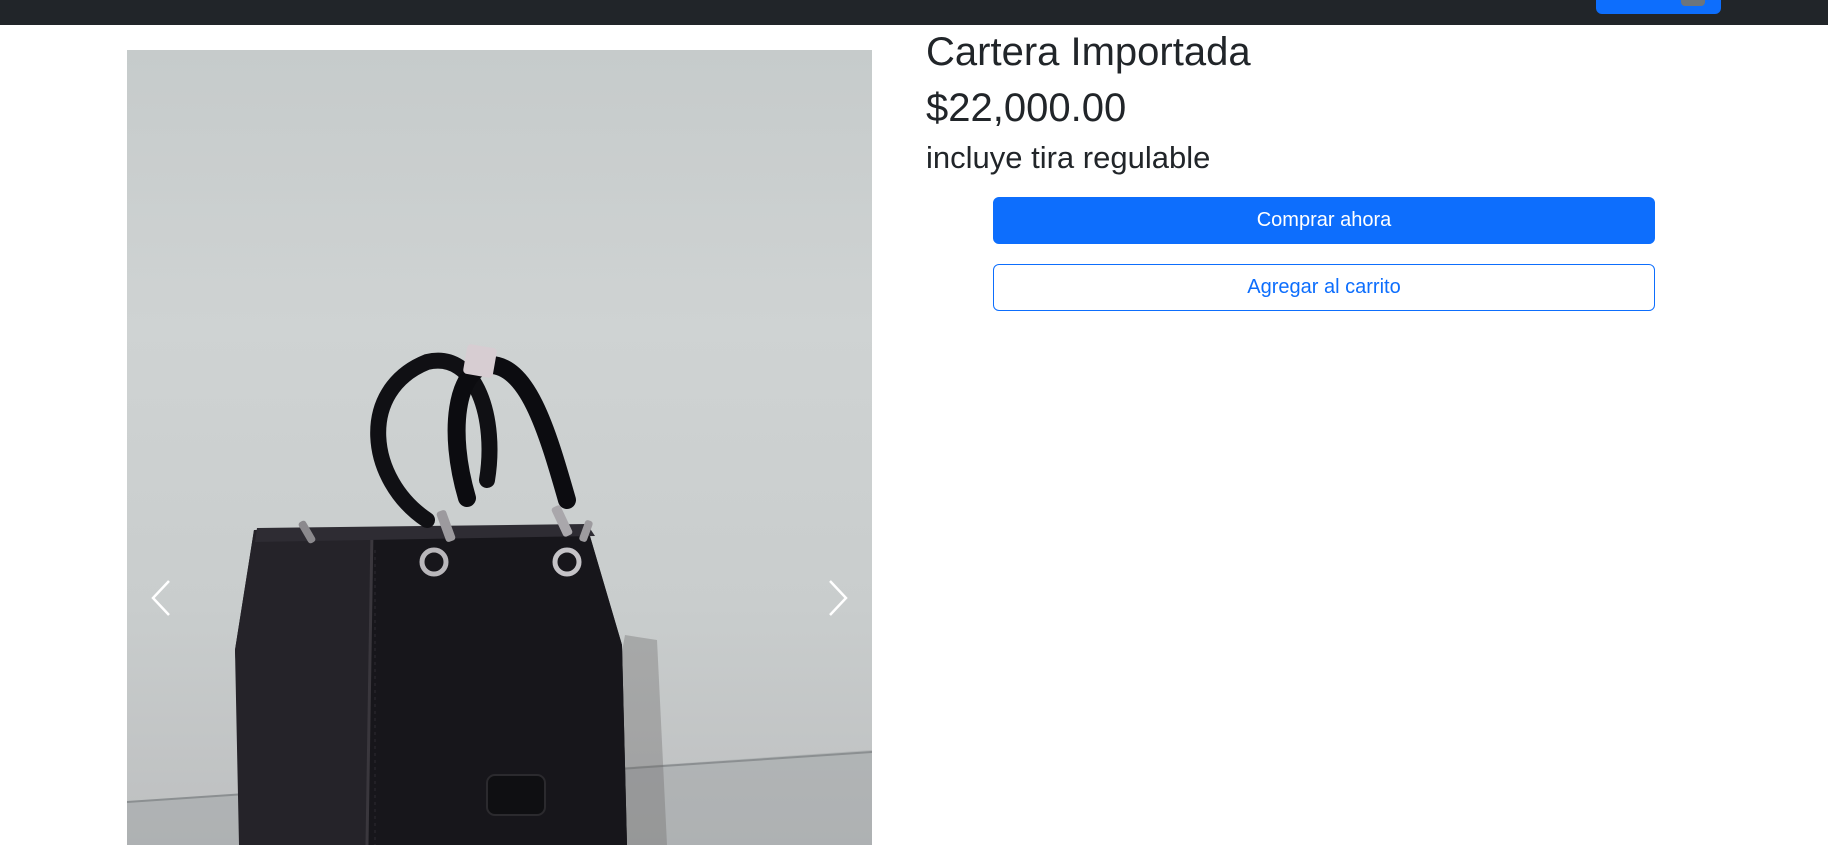 This screenshot has width=1828, height=845. Describe the element at coordinates (1068, 157) in the screenshot. I see `product-description: incluye tira regulable` at that location.